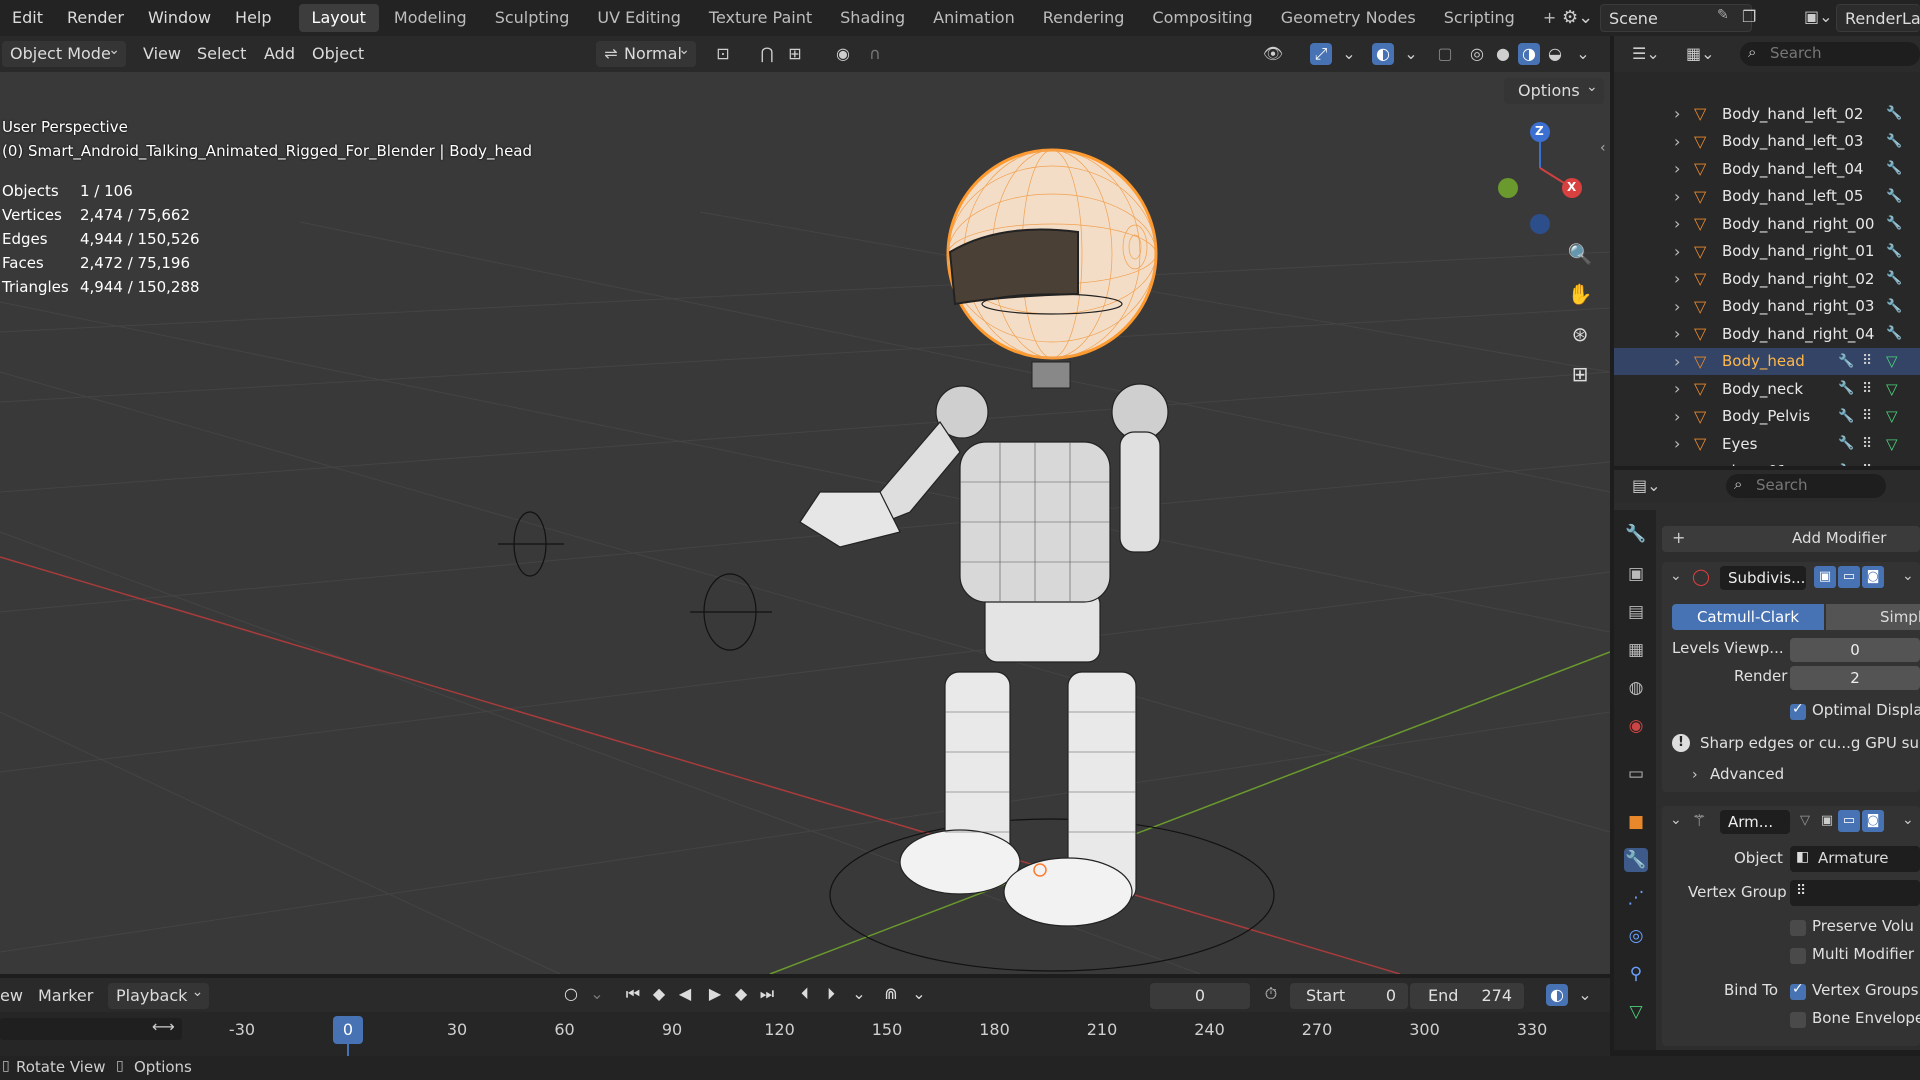  What do you see at coordinates (1084, 18) in the screenshot?
I see `tab-rendering: Rendering` at bounding box center [1084, 18].